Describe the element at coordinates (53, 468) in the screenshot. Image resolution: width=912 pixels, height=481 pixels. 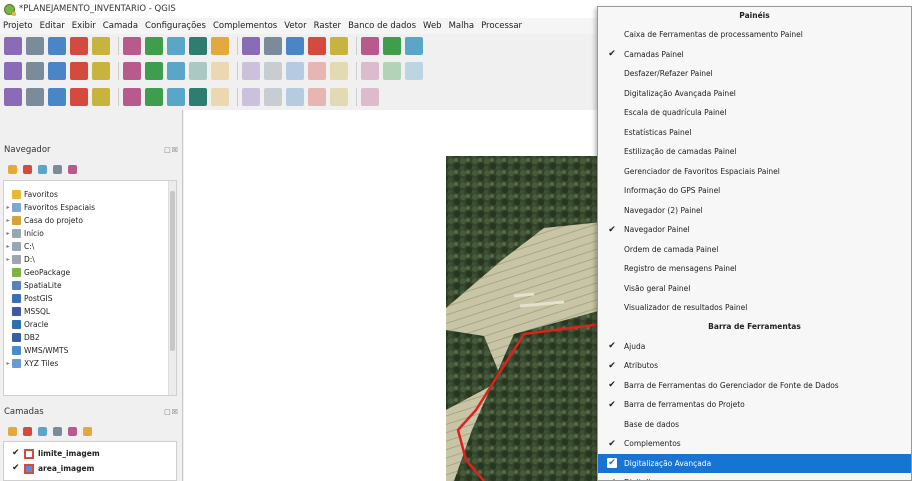
I see `layer-row-1: ✔ area_imagem` at that location.